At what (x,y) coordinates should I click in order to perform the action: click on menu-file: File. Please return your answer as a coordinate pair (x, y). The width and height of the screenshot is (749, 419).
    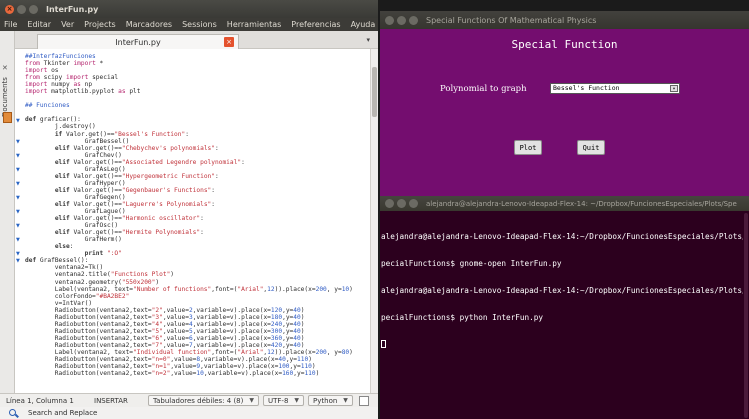
    Looking at the image, I should click on (10, 24).